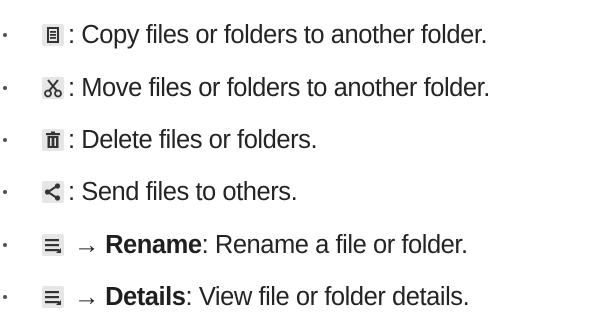 The width and height of the screenshot is (612, 320). I want to click on list-item-description: : View file or folder details., so click(327, 297).